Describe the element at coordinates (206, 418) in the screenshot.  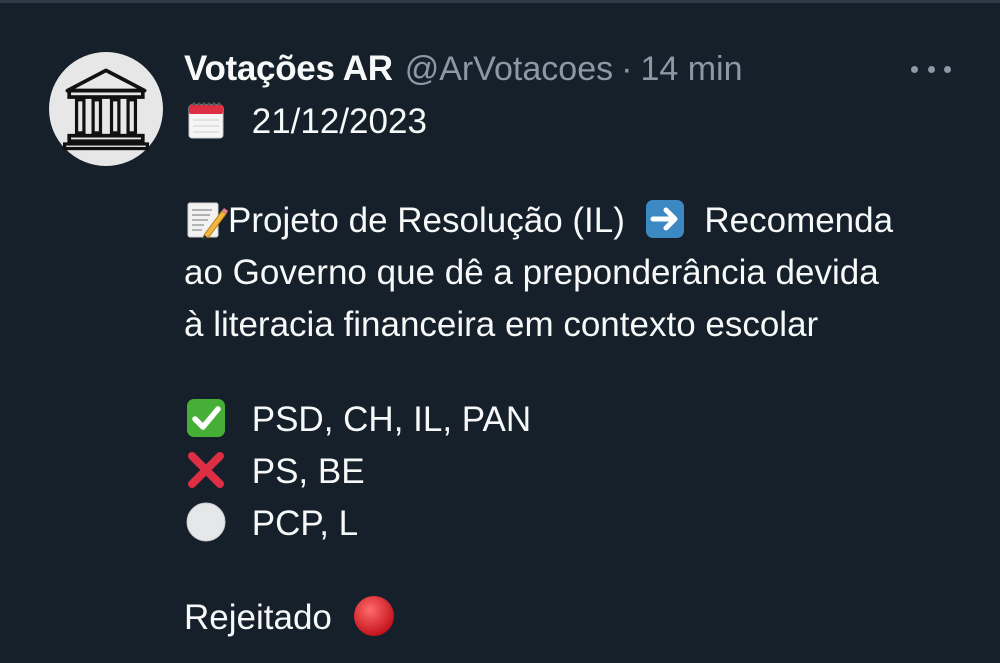
I see `check-mark-icon` at that location.